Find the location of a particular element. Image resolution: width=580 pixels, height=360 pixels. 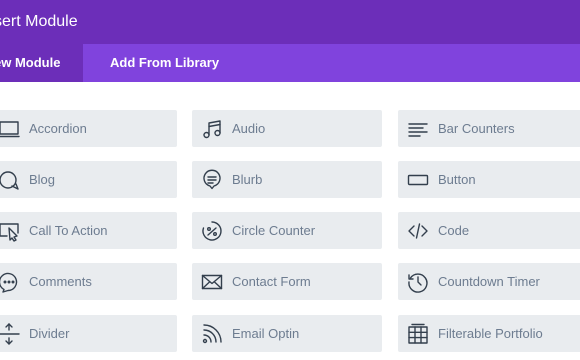

module-filterable-portfolio: Filterable Portfolio is located at coordinates (489, 333).